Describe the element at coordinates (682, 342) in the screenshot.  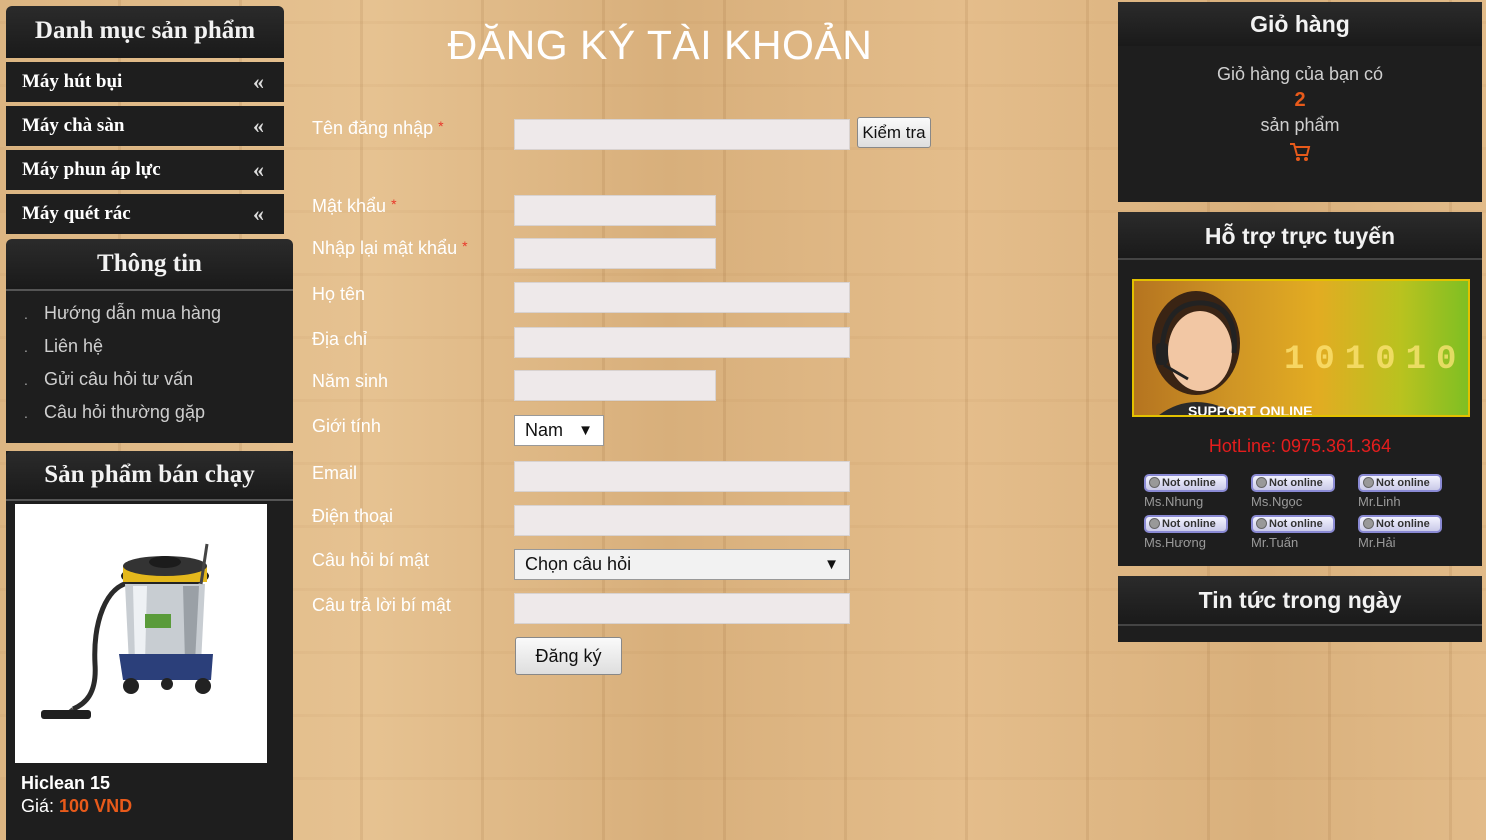
I see `address-input` at that location.